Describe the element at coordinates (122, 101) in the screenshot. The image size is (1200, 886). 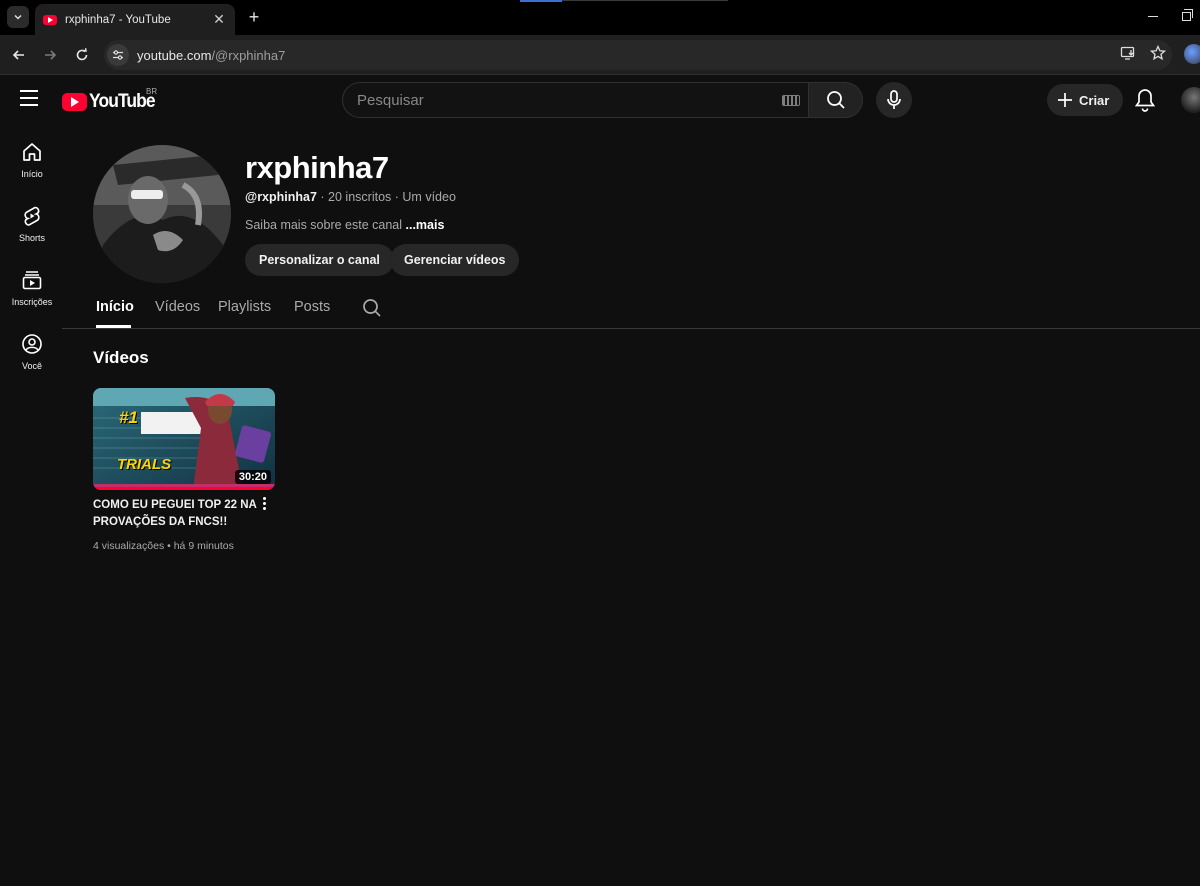
I see `logo-text: YouTube` at that location.